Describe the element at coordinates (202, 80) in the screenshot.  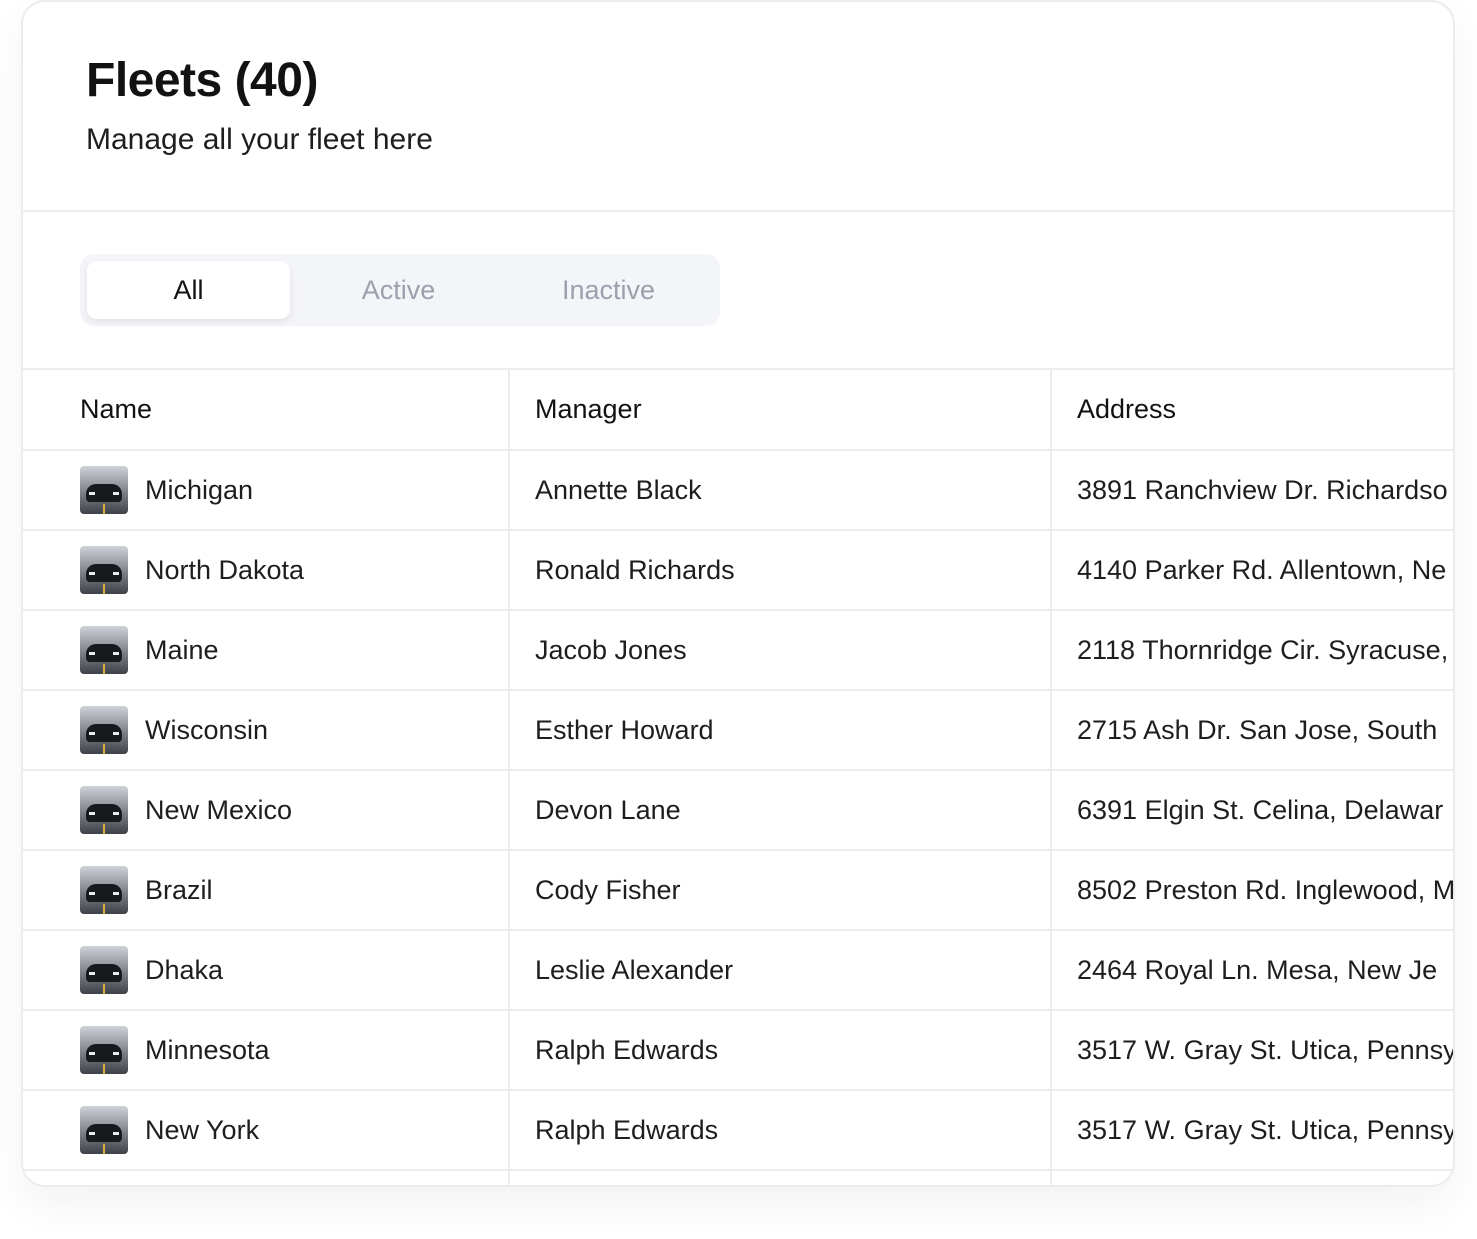
I see `page-title: Fleets (40)` at that location.